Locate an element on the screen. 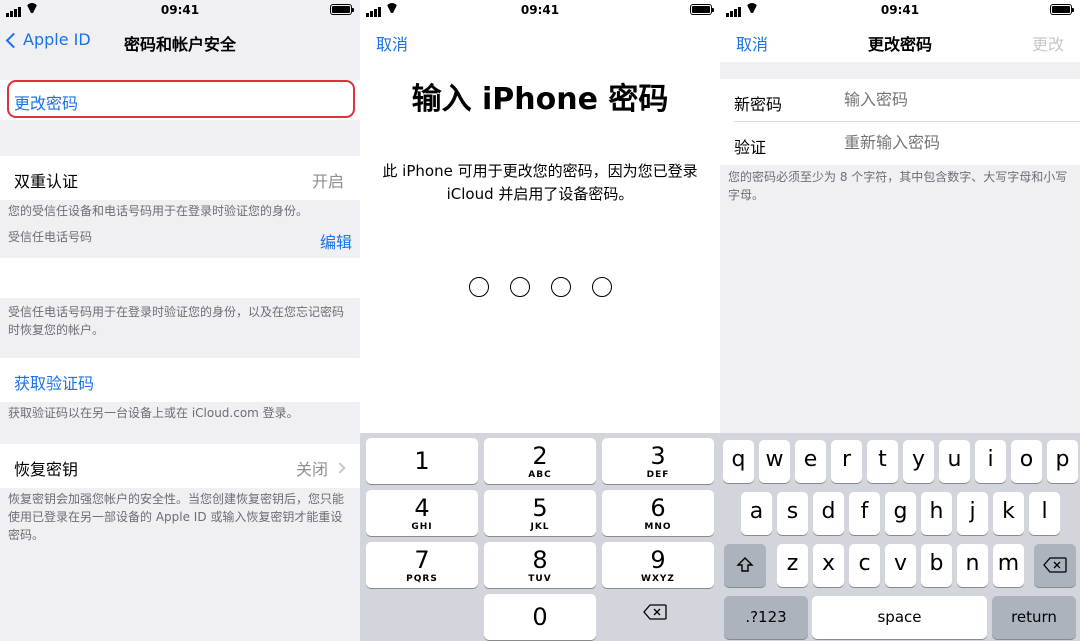  status-time: 09:41 is located at coordinates (900, 10).